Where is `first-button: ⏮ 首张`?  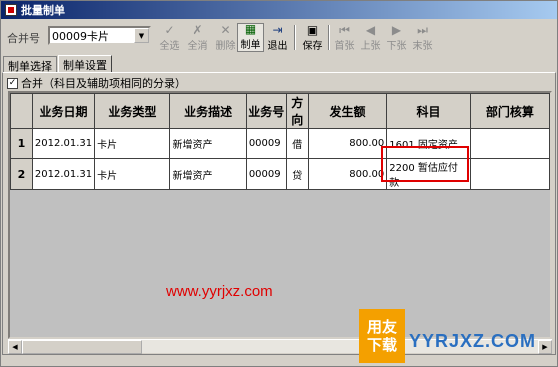
first-button: ⏮ 首张 is located at coordinates (344, 37).